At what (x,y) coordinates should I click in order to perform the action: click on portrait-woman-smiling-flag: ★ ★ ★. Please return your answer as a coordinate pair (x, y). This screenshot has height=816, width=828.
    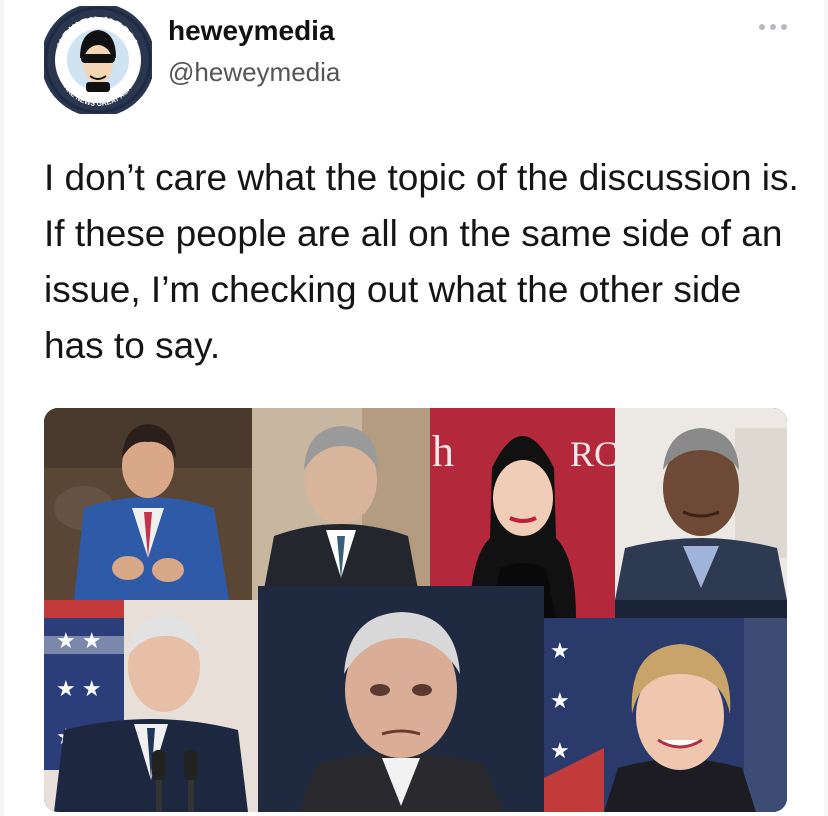
    Looking at the image, I should click on (665, 715).